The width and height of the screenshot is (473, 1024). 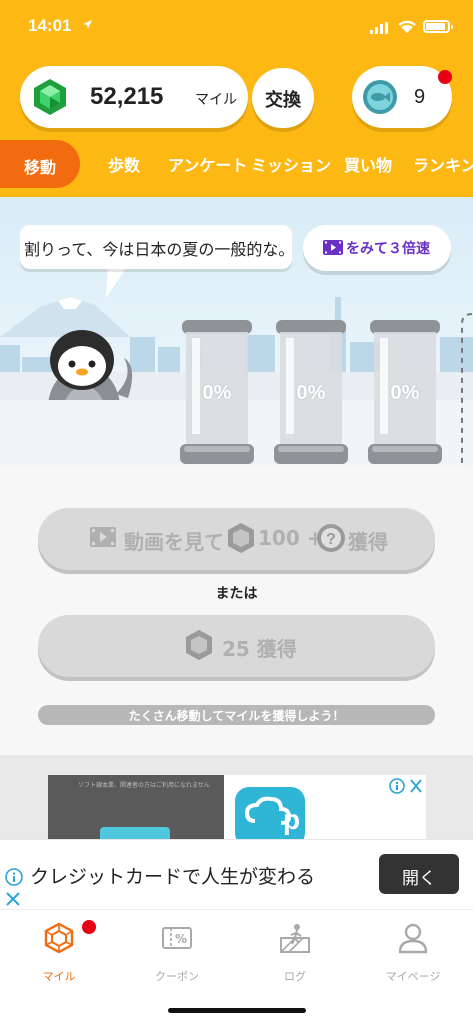 I want to click on speed-button-label: をみて３倍速, so click(x=388, y=249).